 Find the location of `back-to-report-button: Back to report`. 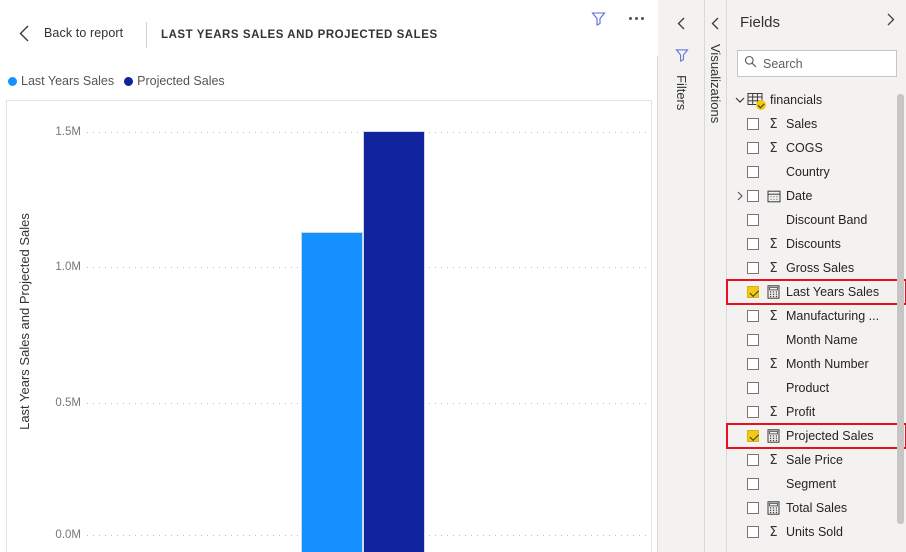

back-to-report-button: Back to report is located at coordinates (68, 33).